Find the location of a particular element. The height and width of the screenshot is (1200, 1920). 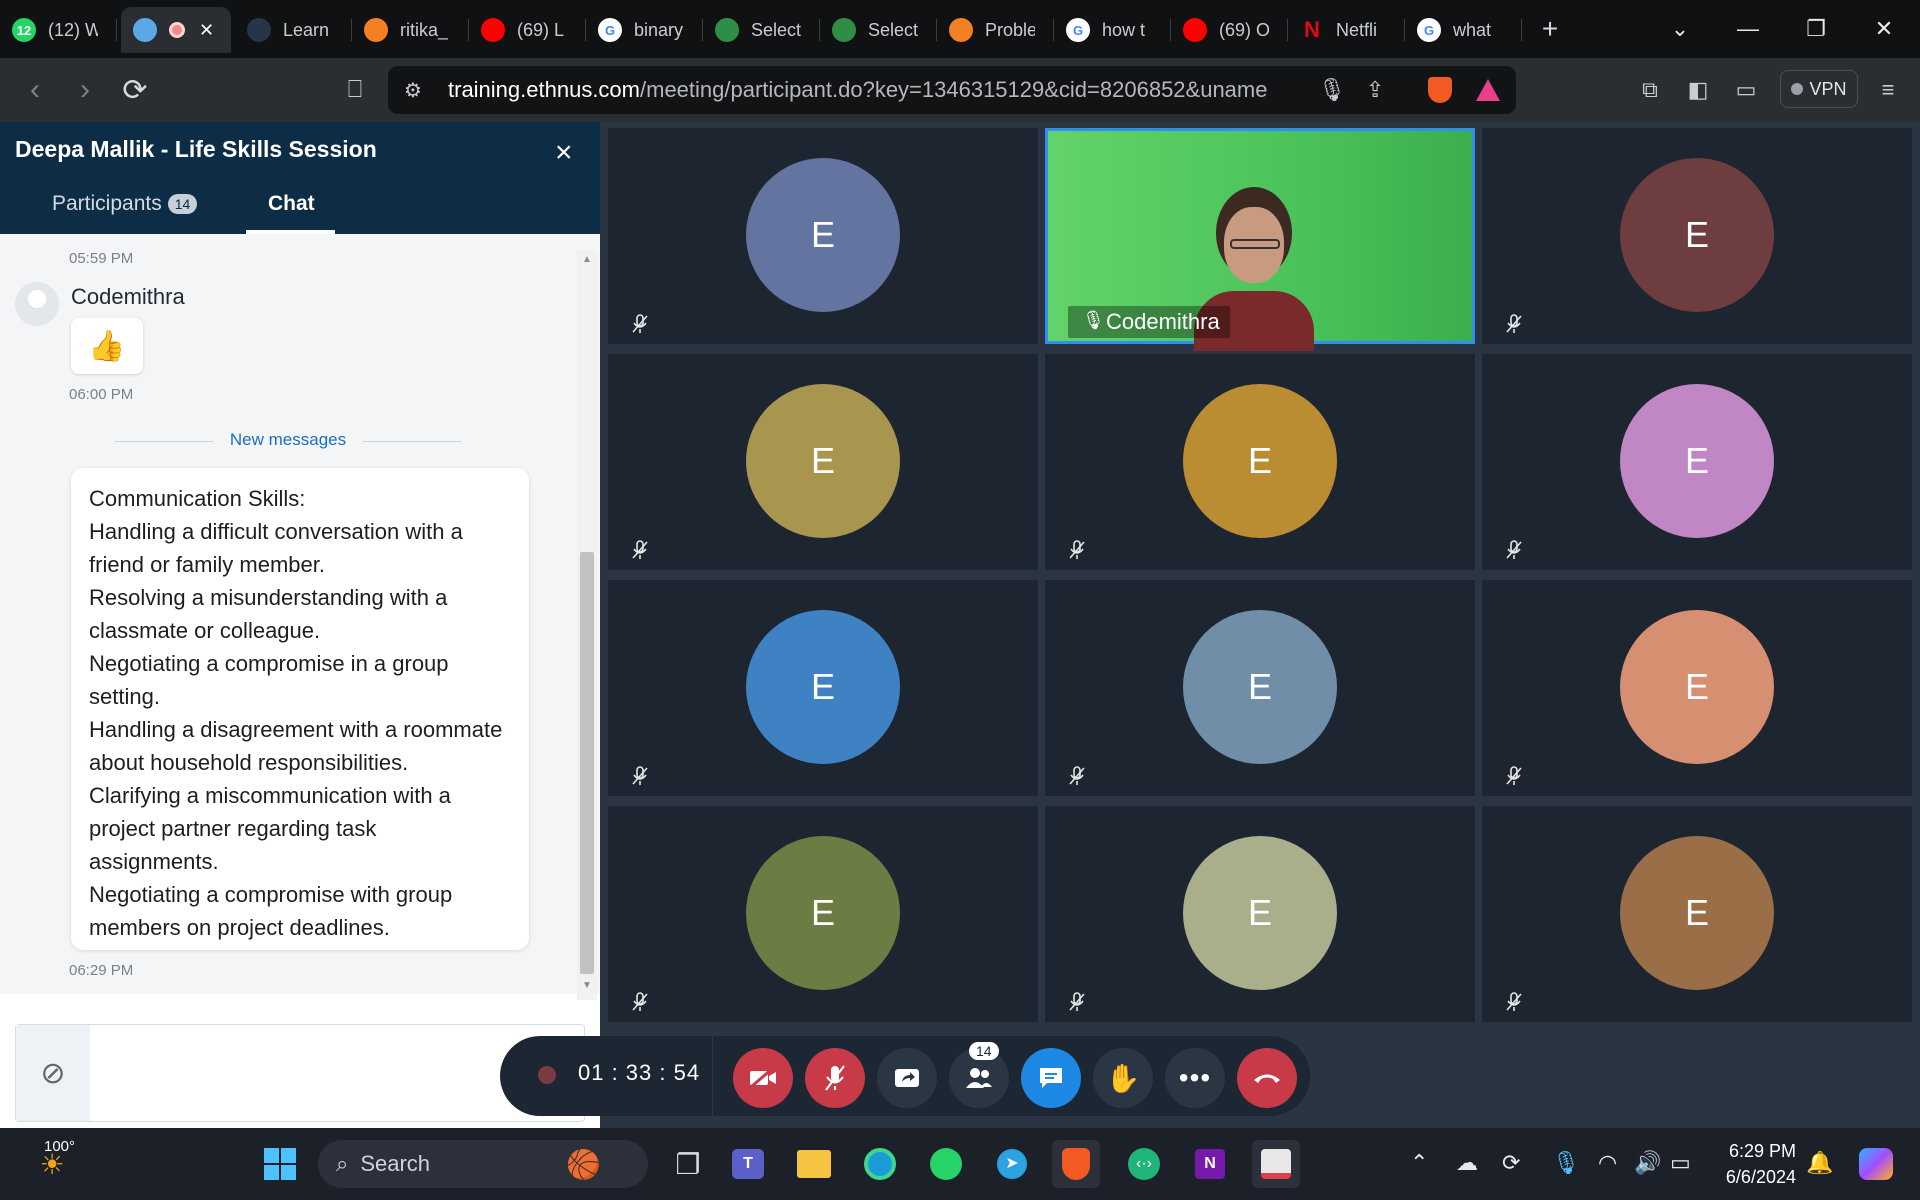

brave-browser-icon is located at coordinates (1076, 1164).